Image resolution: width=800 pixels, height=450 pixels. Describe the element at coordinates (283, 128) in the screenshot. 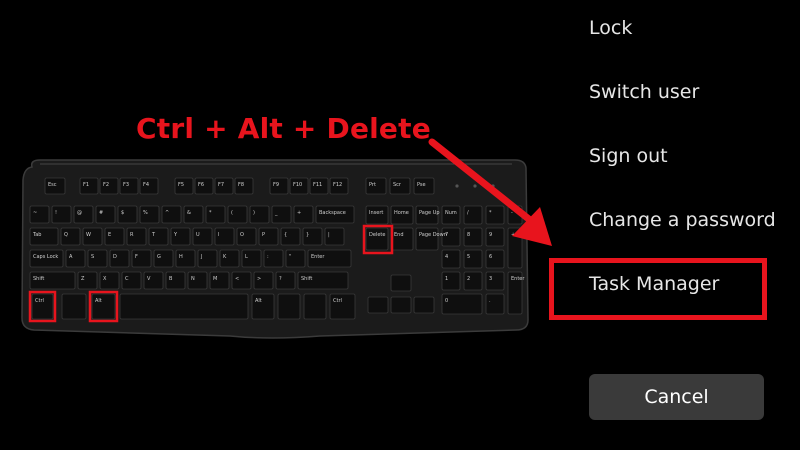

I see `shortcut-label: Ctrl + Alt + Delete` at that location.